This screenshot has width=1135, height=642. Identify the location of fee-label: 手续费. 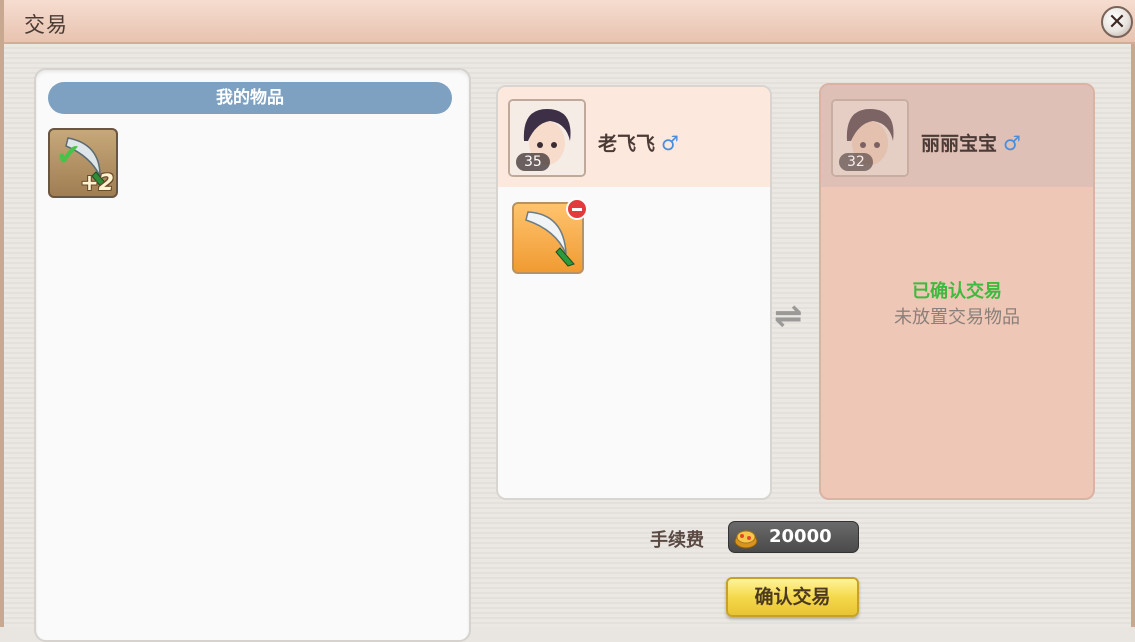
(677, 540).